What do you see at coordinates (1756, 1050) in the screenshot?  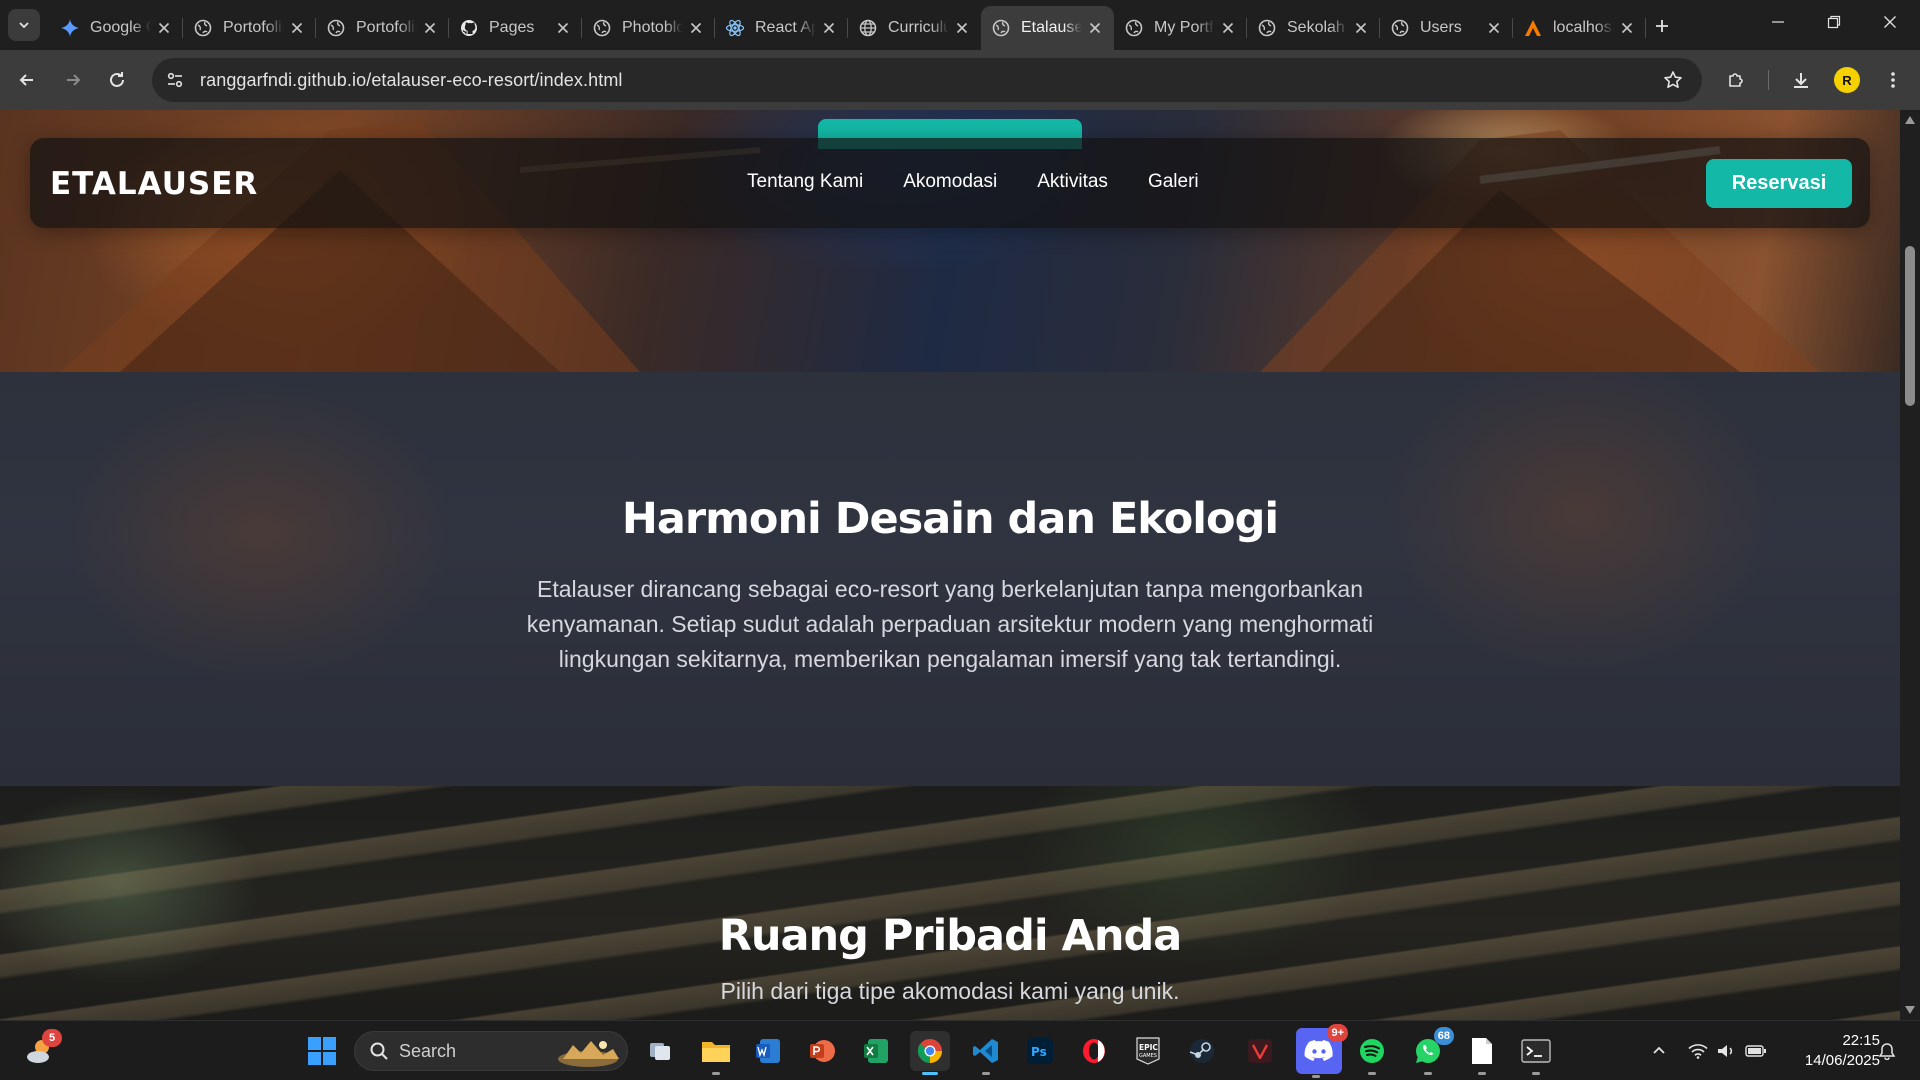 I see `battery-status` at bounding box center [1756, 1050].